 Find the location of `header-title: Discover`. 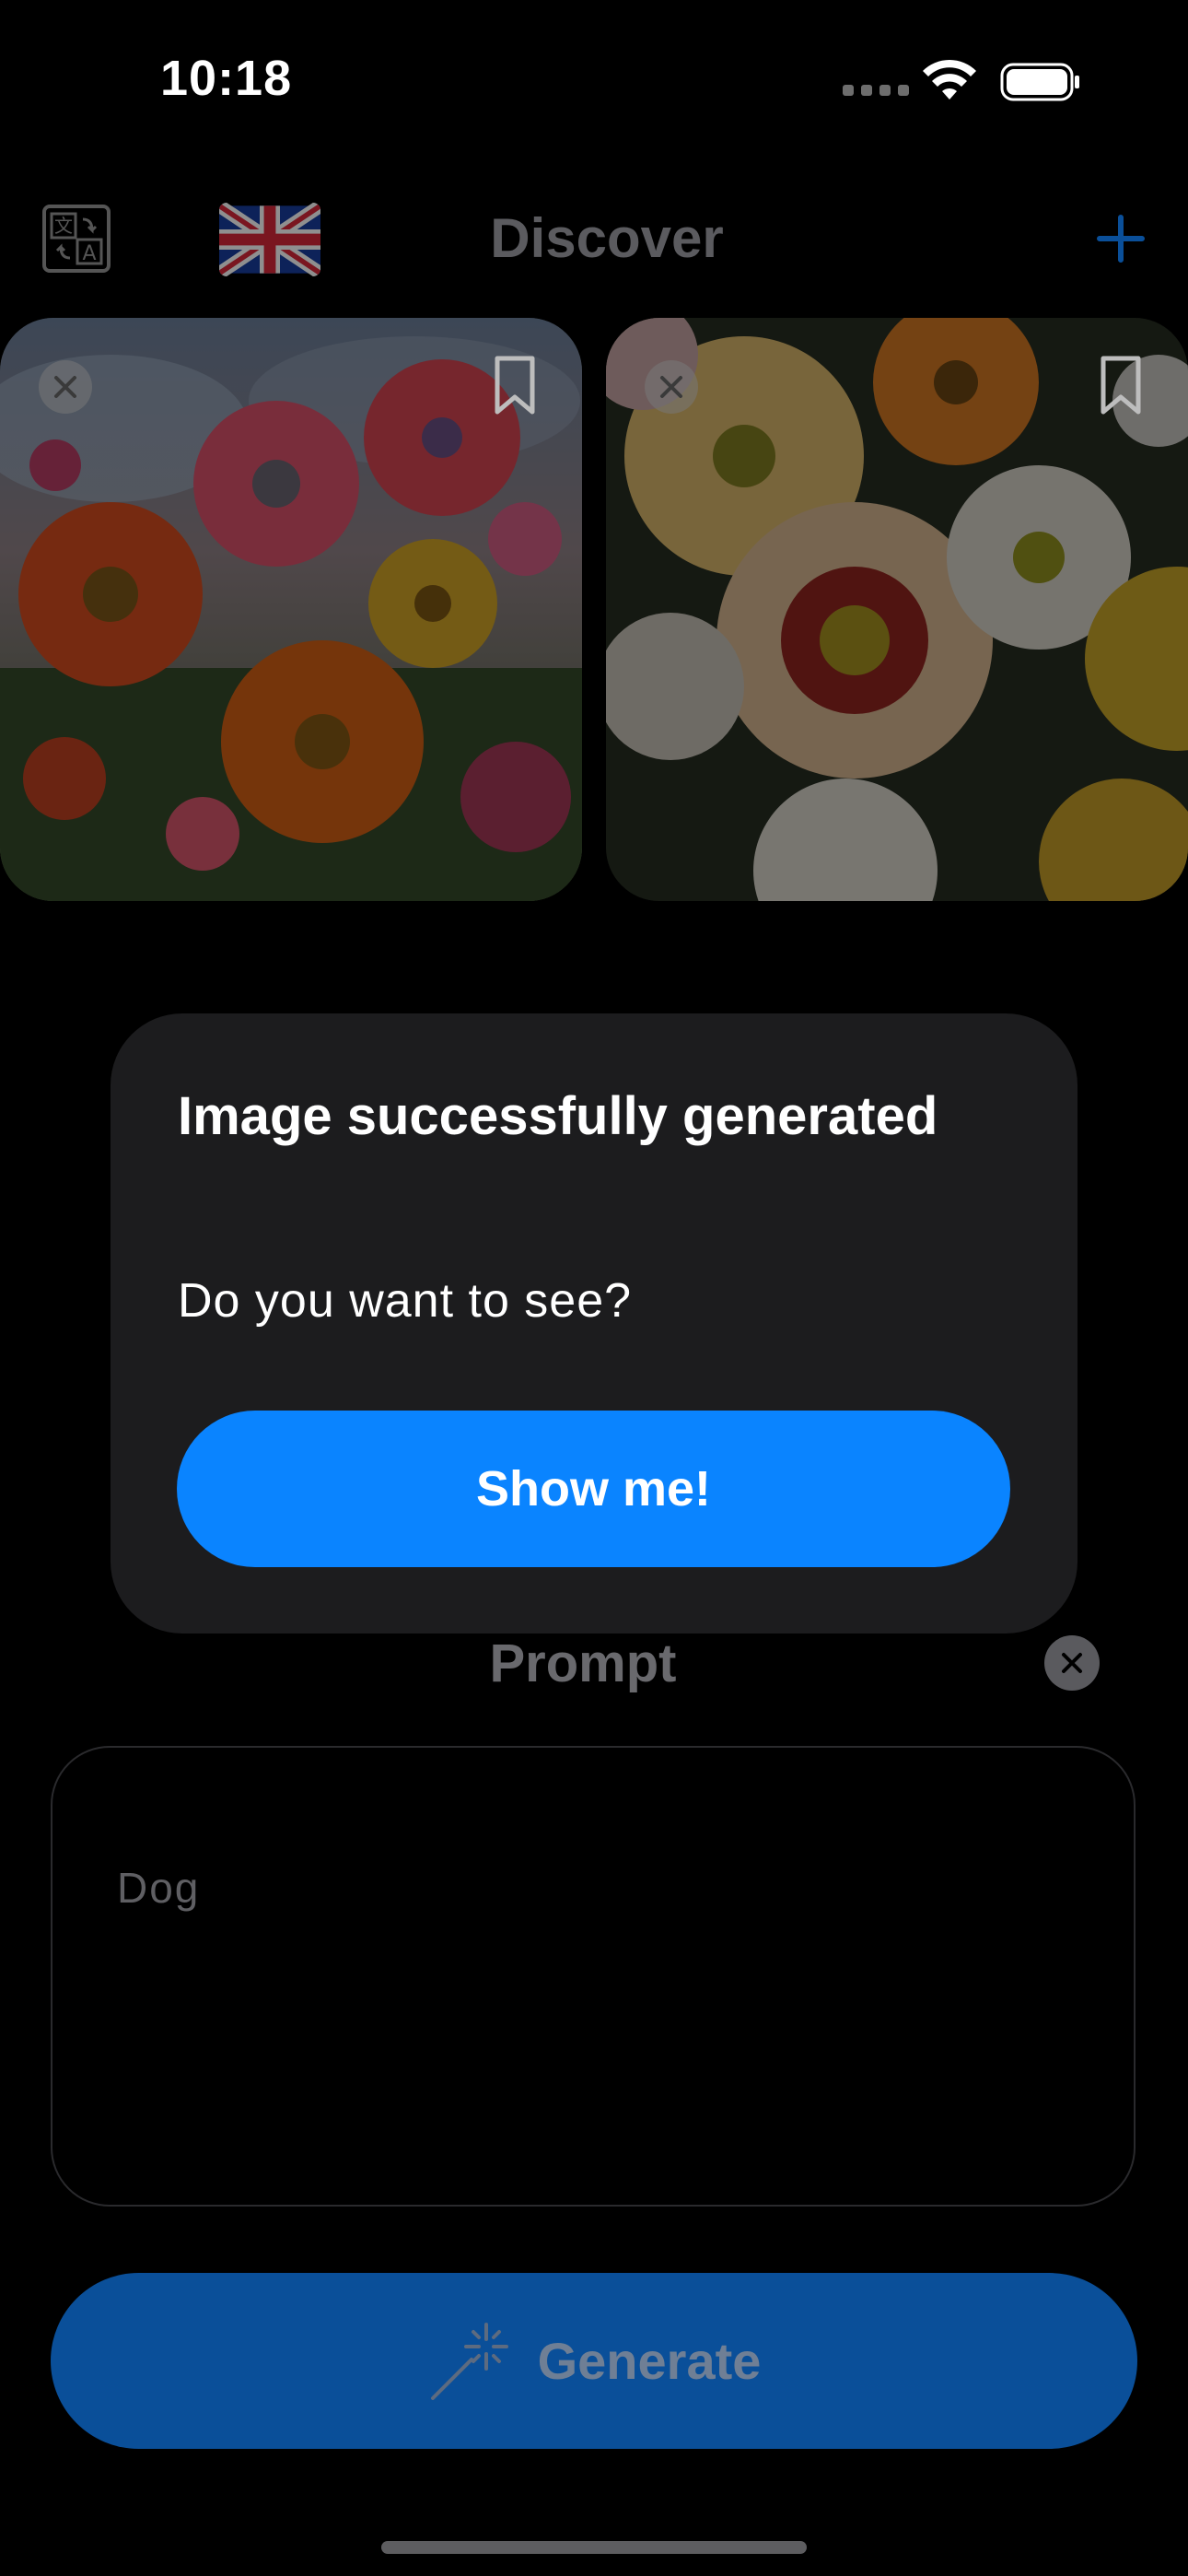

header-title: Discover is located at coordinates (607, 238).